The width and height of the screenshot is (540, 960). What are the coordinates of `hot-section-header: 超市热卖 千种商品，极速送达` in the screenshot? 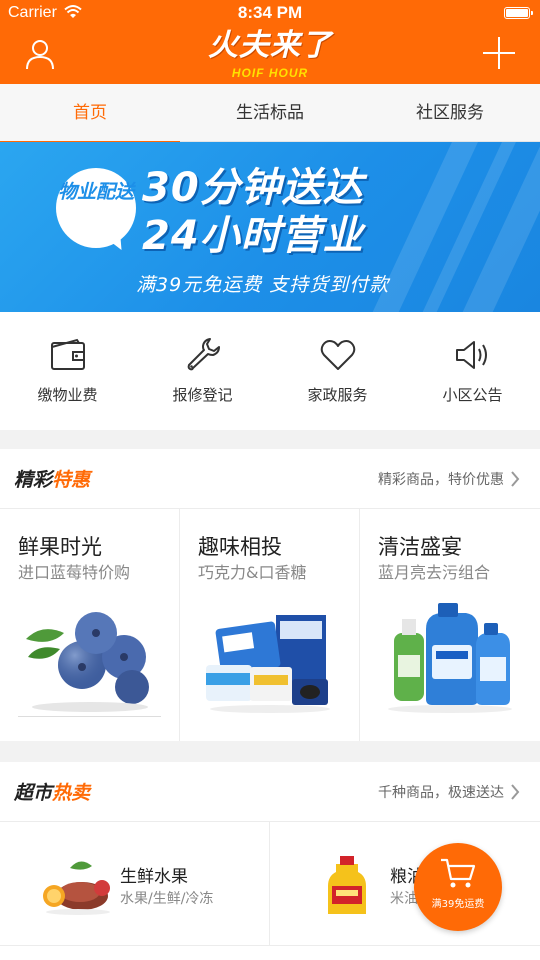 It's located at (270, 792).